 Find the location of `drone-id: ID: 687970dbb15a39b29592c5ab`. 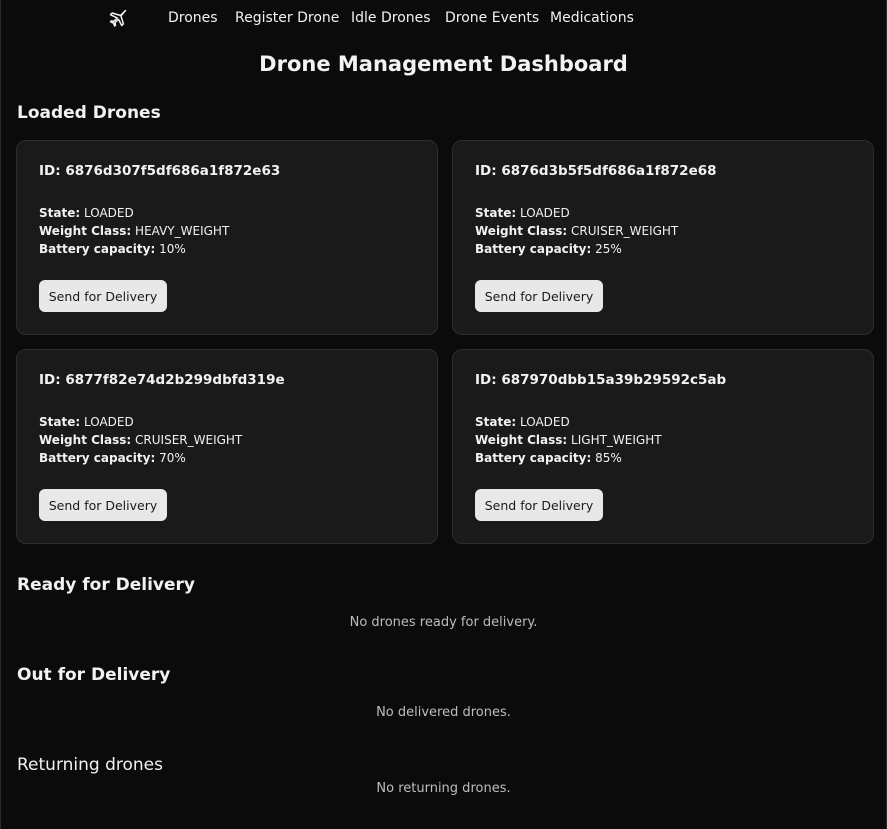

drone-id: ID: 687970dbb15a39b29592c5ab is located at coordinates (601, 380).